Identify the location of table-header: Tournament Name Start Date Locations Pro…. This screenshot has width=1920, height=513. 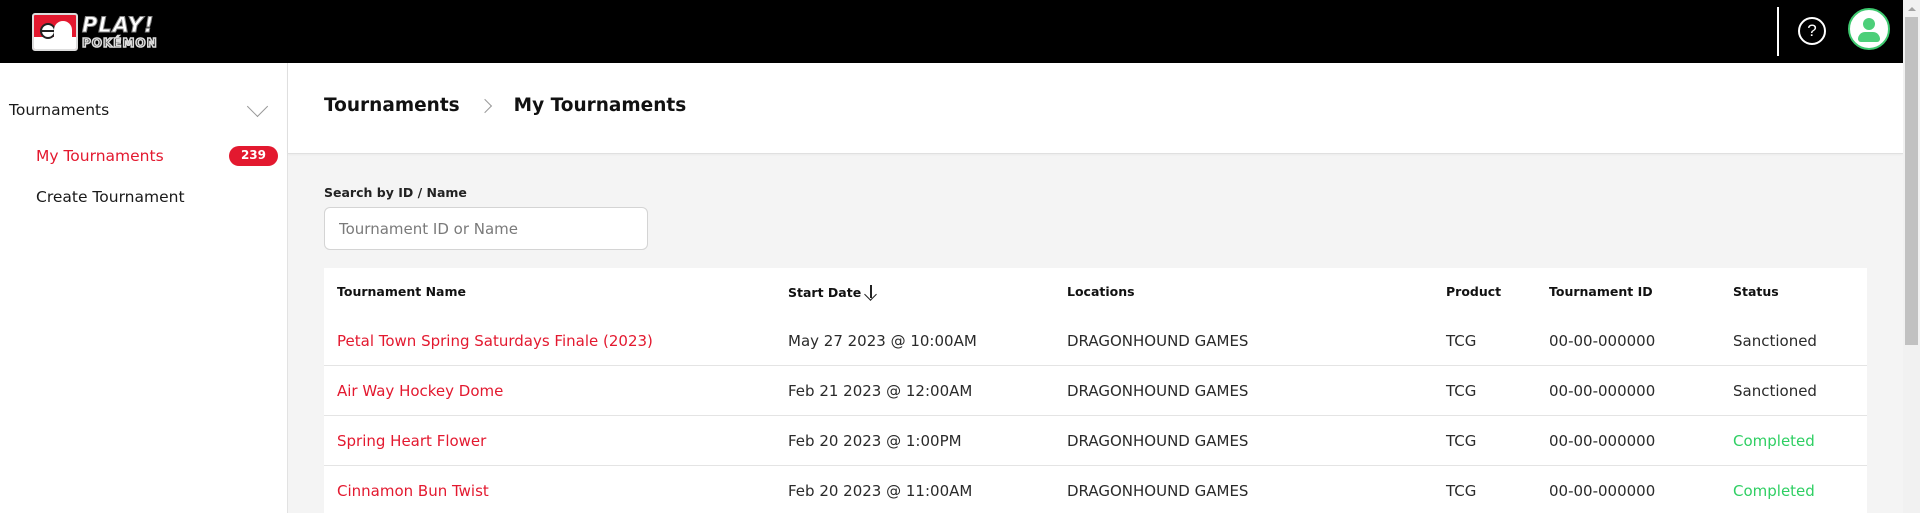
(1095, 292).